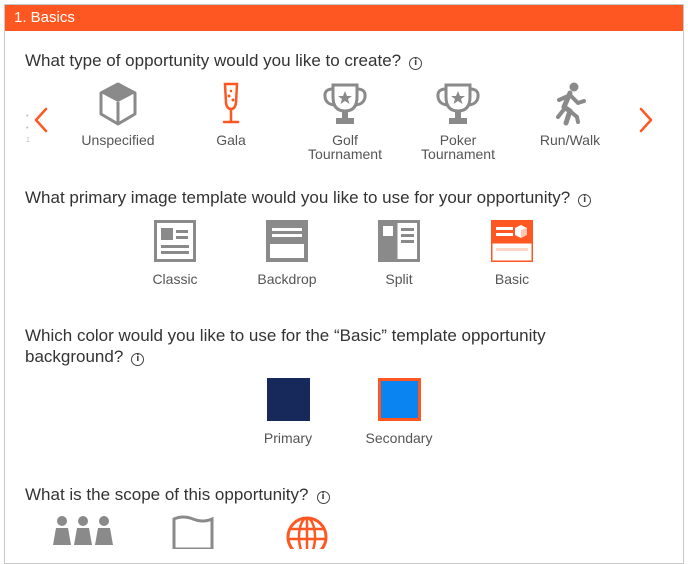 The height and width of the screenshot is (564, 688). What do you see at coordinates (288, 438) in the screenshot?
I see `color-option-label: Primary` at bounding box center [288, 438].